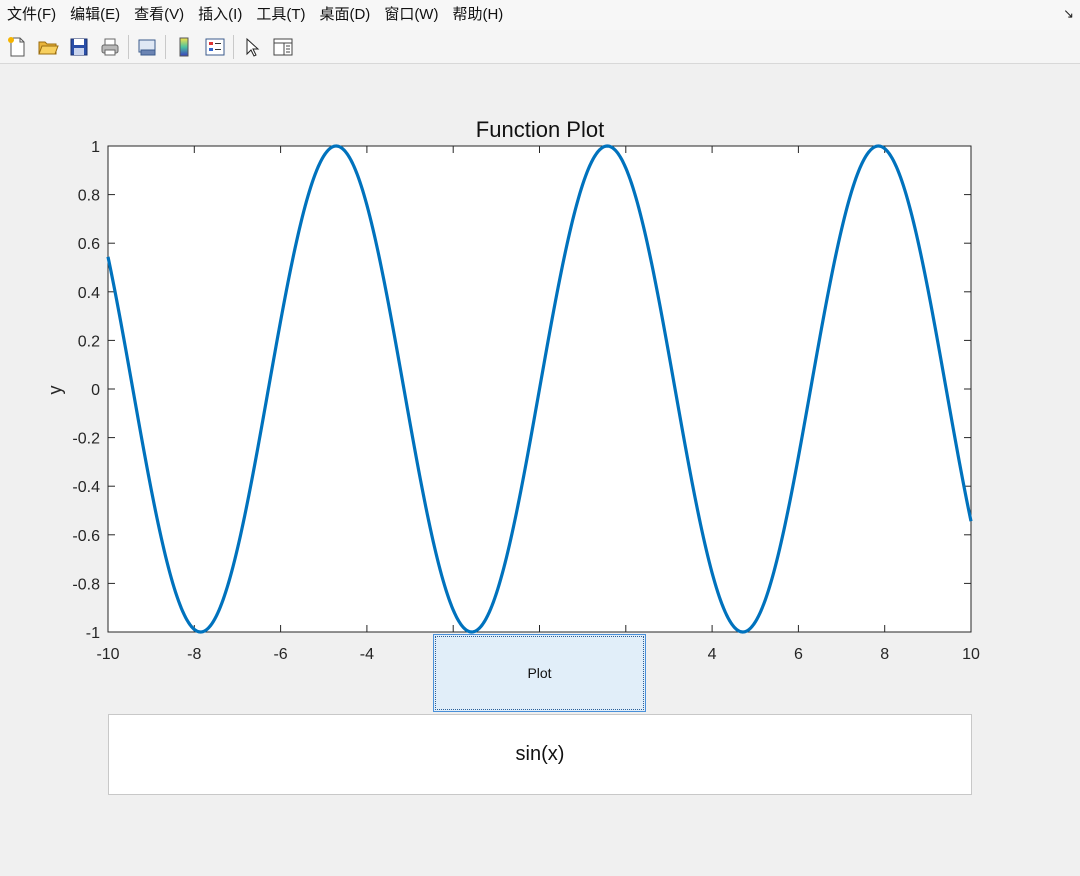 The image size is (1080, 876). Describe the element at coordinates (89, 341) in the screenshot. I see `y-tick-label: 0.2` at that location.